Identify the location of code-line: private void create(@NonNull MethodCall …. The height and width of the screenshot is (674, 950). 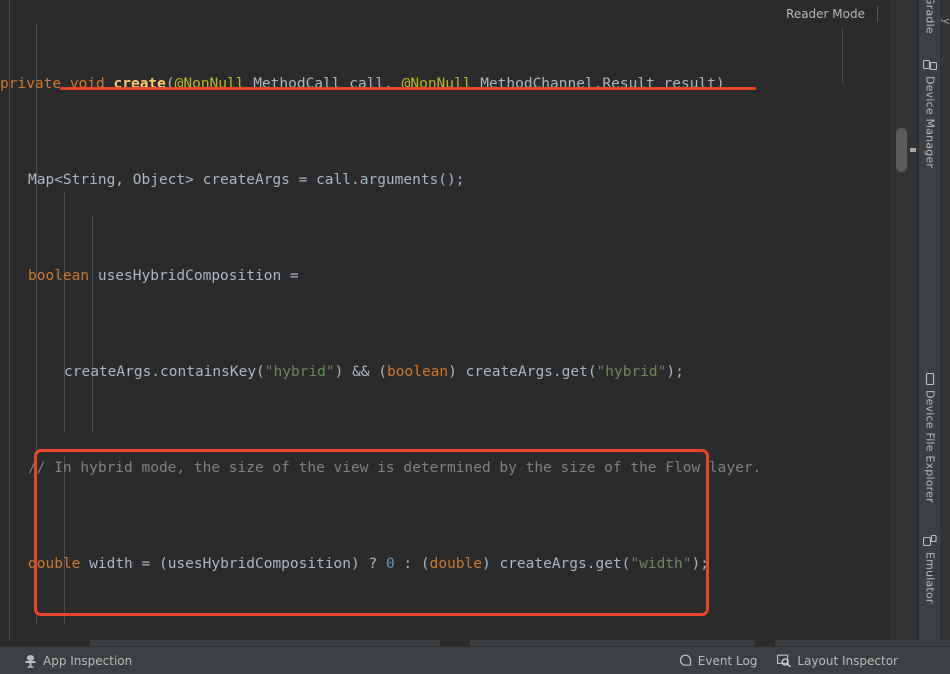
(380, 84).